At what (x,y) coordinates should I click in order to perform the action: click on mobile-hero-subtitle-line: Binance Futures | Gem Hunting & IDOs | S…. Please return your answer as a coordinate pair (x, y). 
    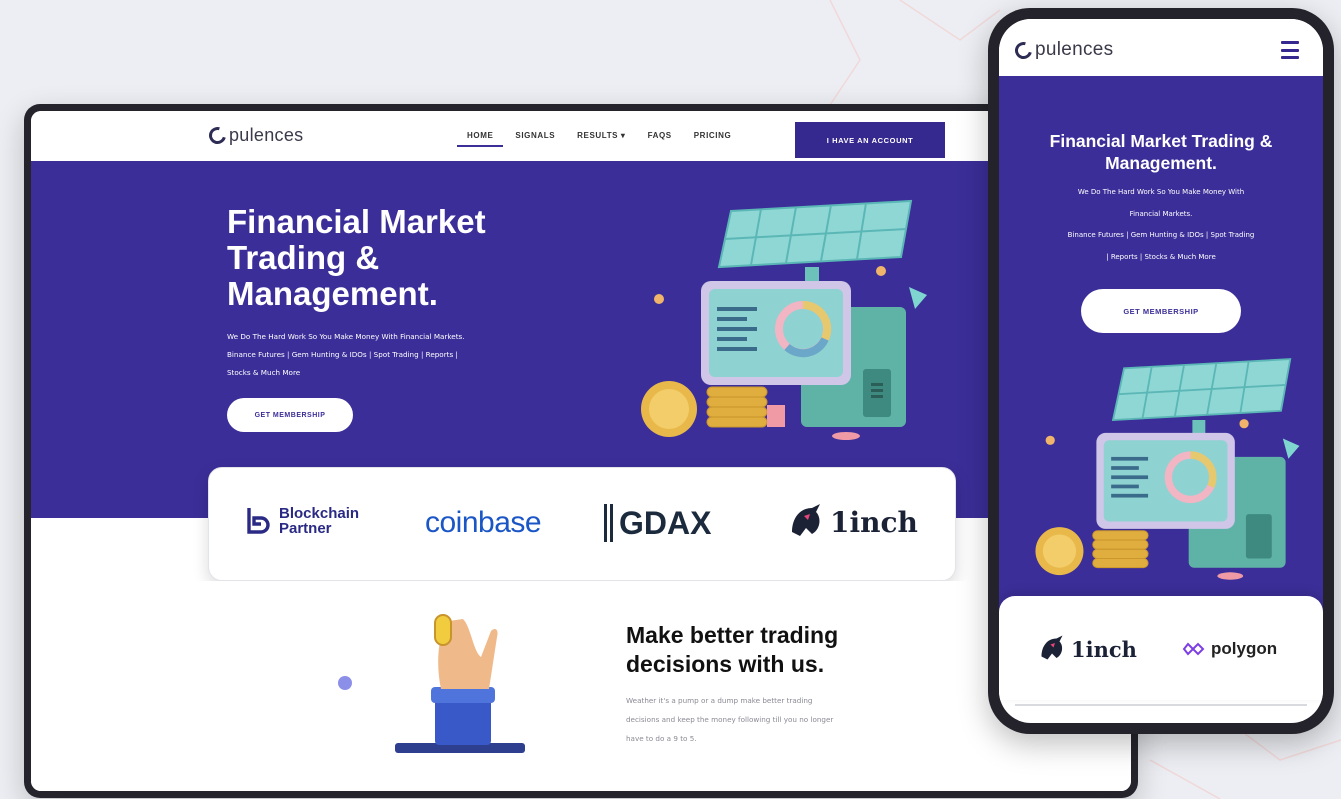
    Looking at the image, I should click on (1161, 235).